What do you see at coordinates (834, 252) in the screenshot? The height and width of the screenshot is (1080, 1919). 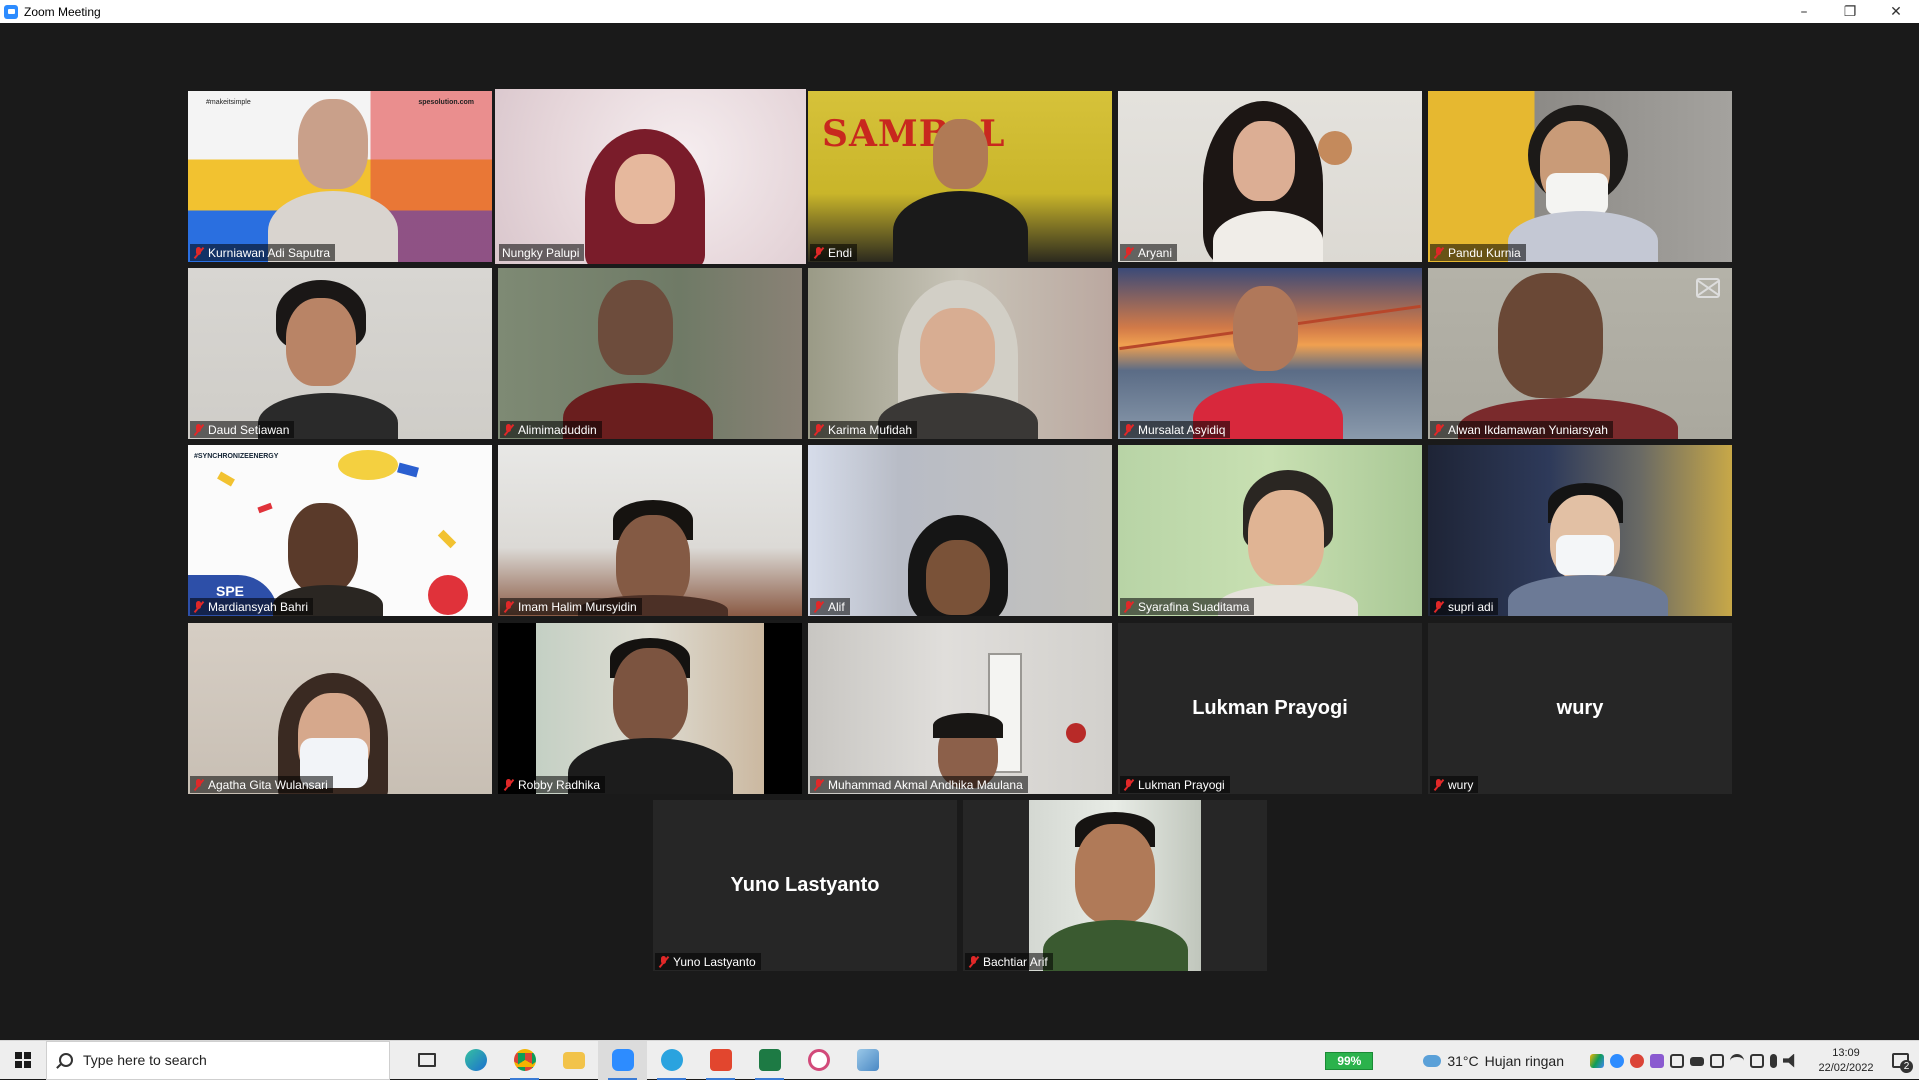 I see `name-label: Endi` at bounding box center [834, 252].